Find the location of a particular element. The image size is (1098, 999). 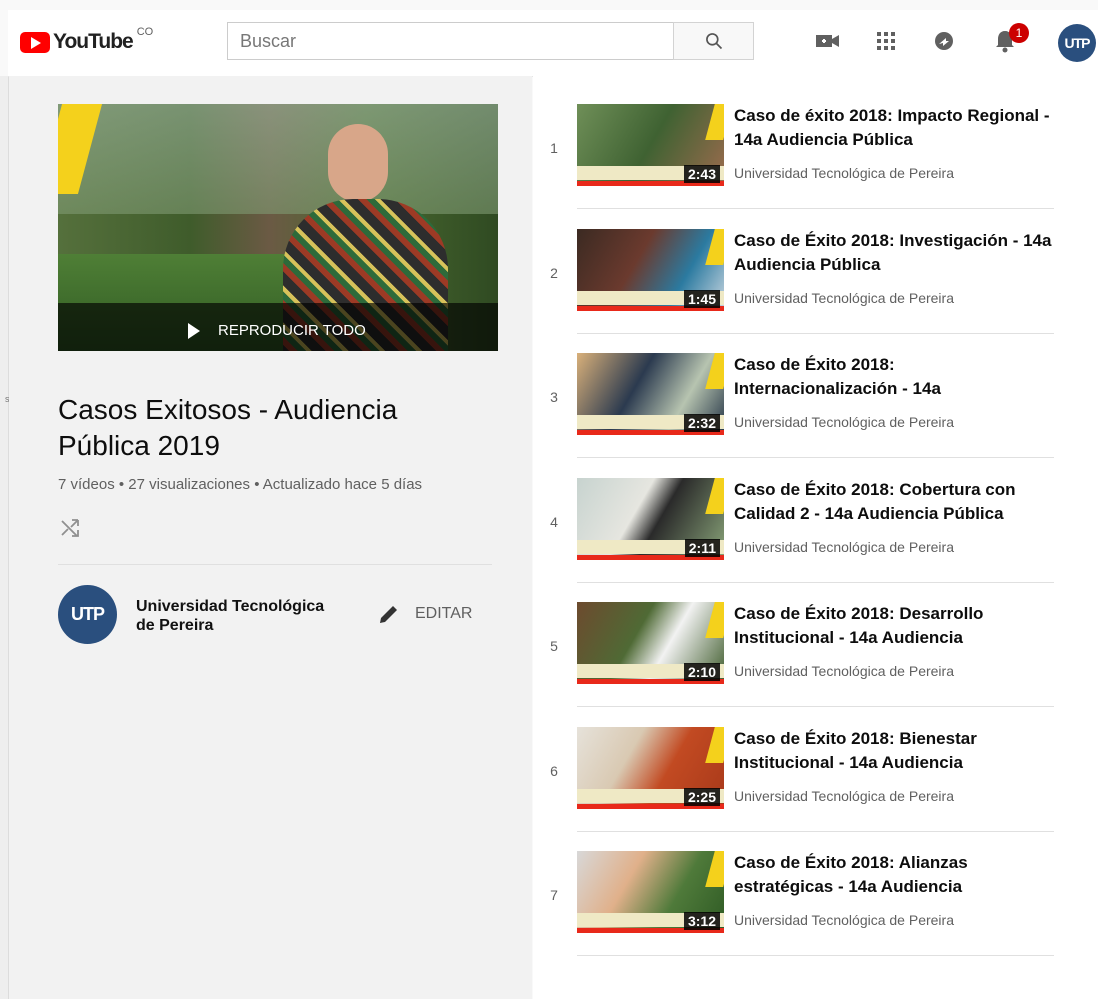

thumbnail-sky is located at coordinates (278, 159).